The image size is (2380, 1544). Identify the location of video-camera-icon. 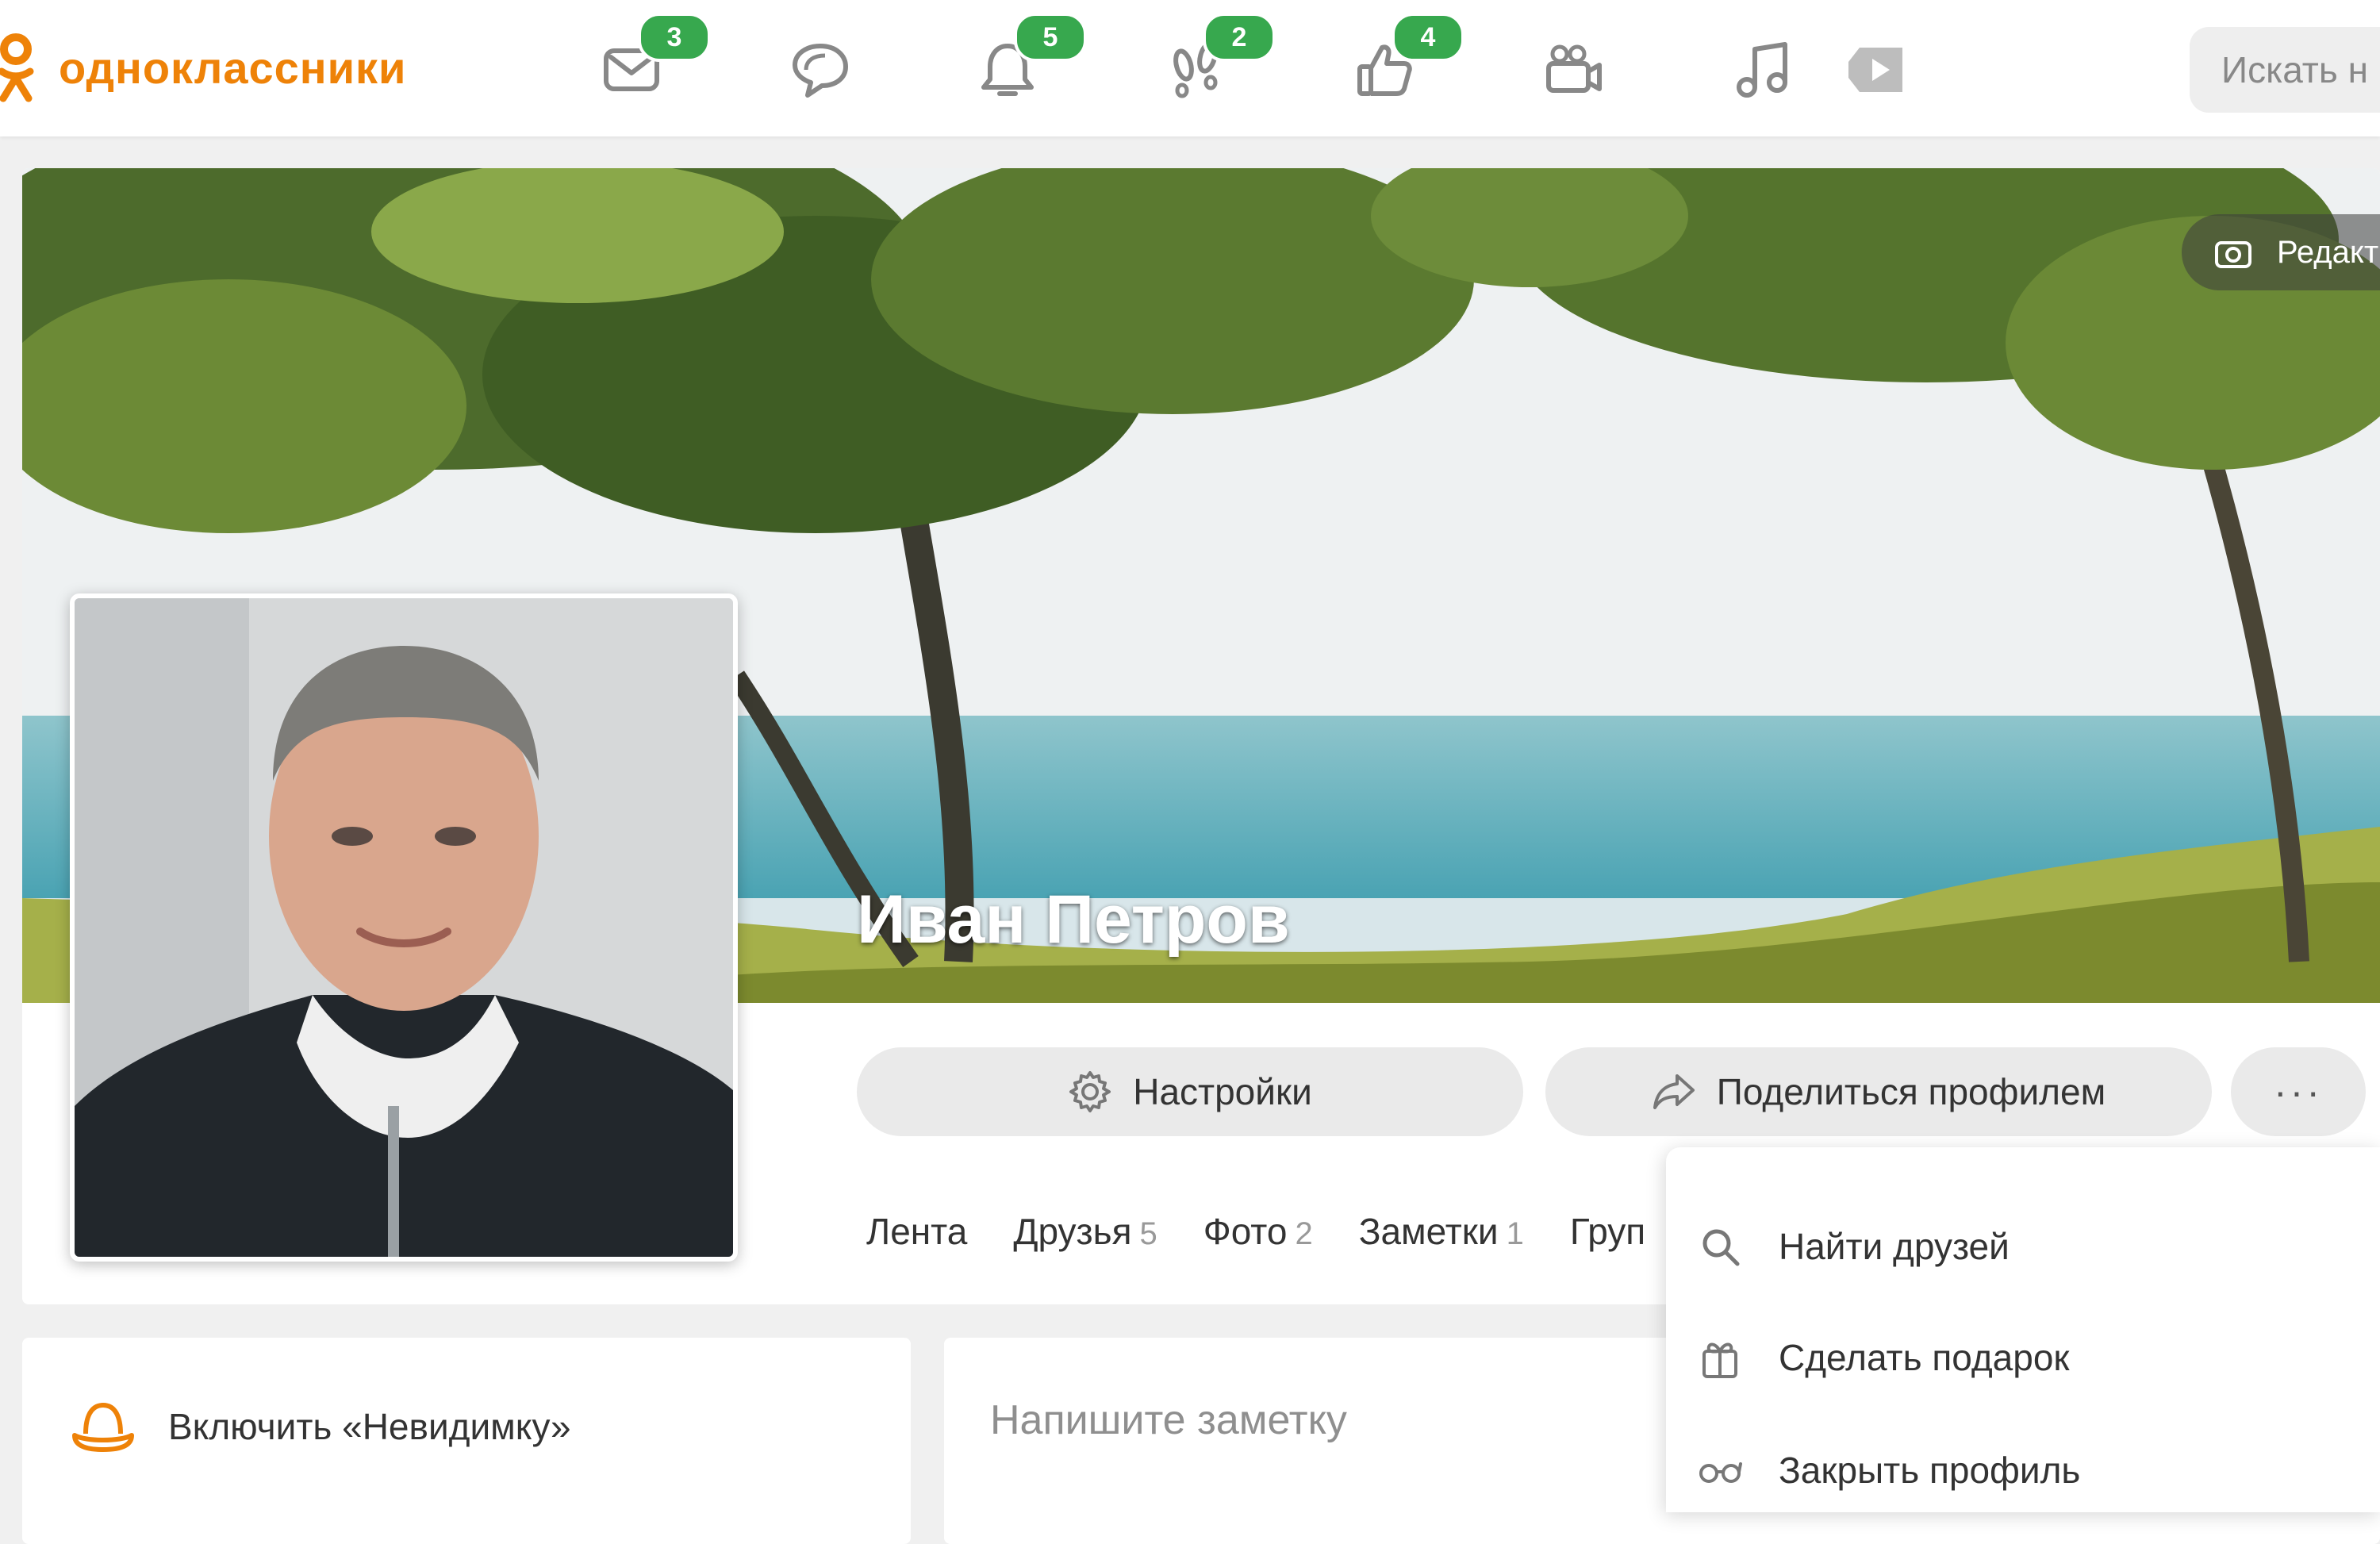
(1574, 68).